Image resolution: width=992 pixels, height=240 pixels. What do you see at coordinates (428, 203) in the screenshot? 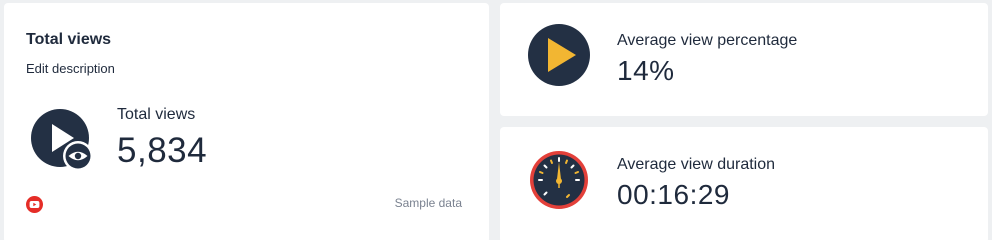
I see `sample-data-label: Sample data` at bounding box center [428, 203].